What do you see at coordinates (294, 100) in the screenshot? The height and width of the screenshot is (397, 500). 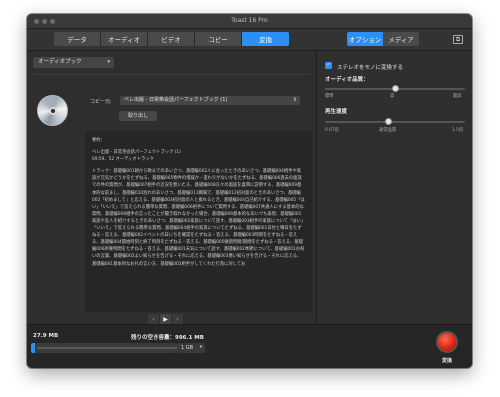 I see `chevron-updown-icon: ⇕` at bounding box center [294, 100].